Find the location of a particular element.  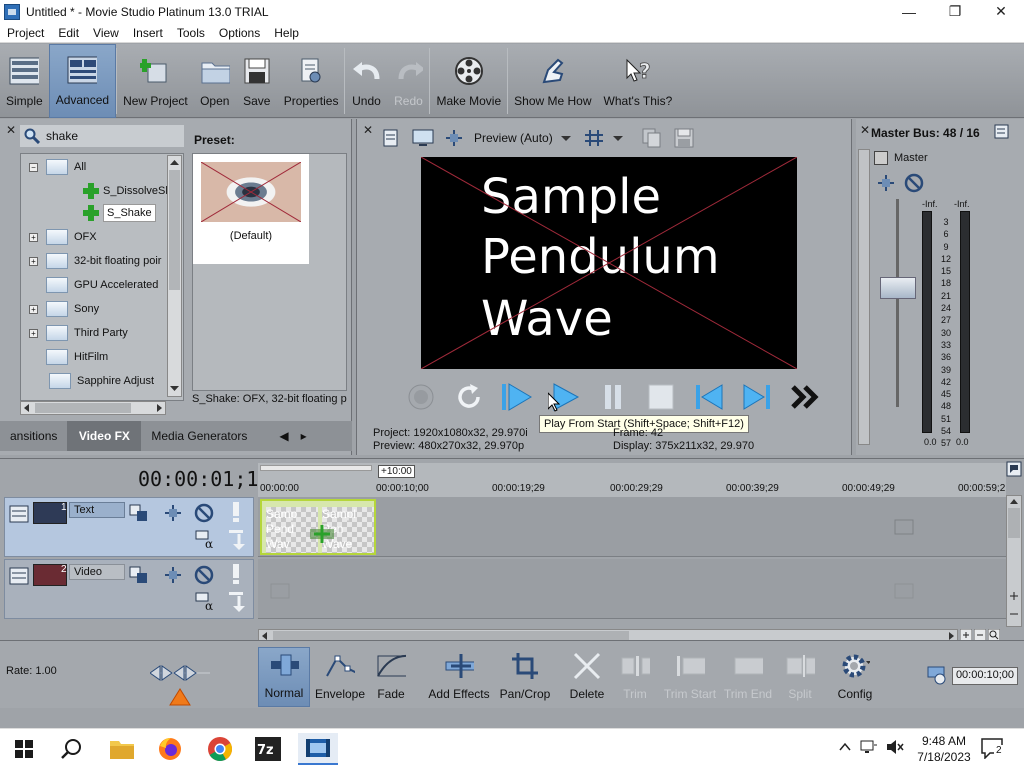

tab-scroll-left: ◀ is located at coordinates (283, 436).